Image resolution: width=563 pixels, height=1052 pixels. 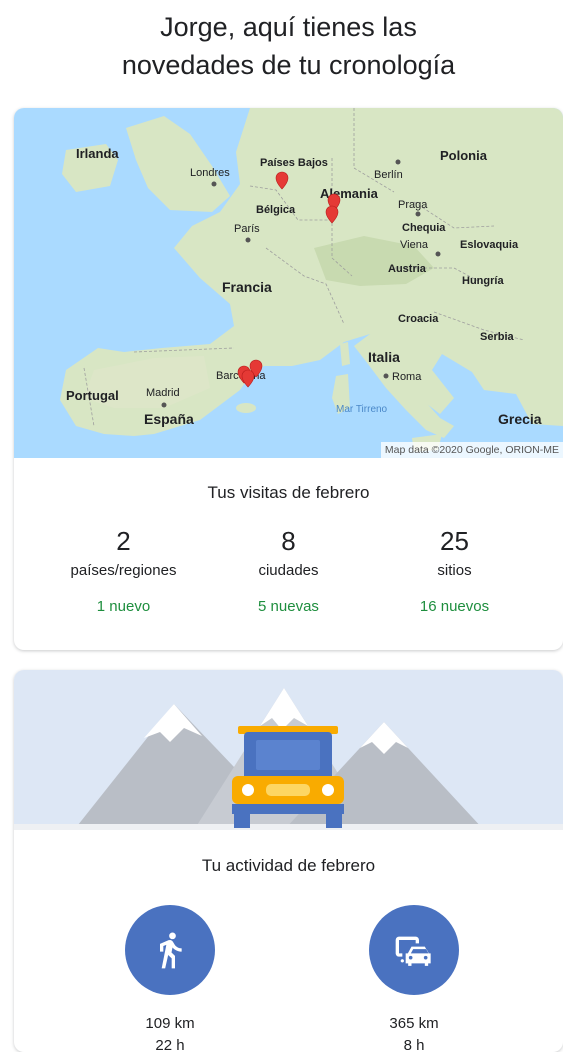 What do you see at coordinates (288, 492) in the screenshot?
I see `visits-title: Tus visitas de febrero` at bounding box center [288, 492].